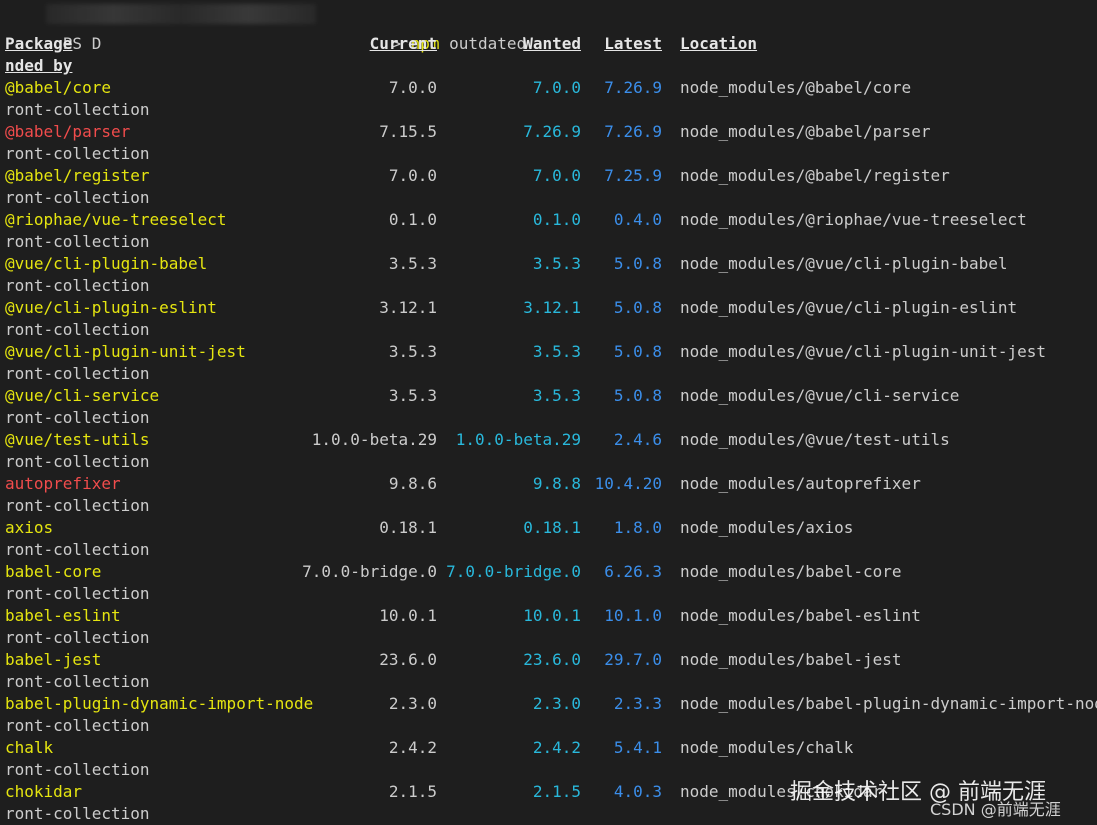 This screenshot has height=825, width=1097. What do you see at coordinates (552, 659) in the screenshot?
I see `wanted-version: 23.6.0` at bounding box center [552, 659].